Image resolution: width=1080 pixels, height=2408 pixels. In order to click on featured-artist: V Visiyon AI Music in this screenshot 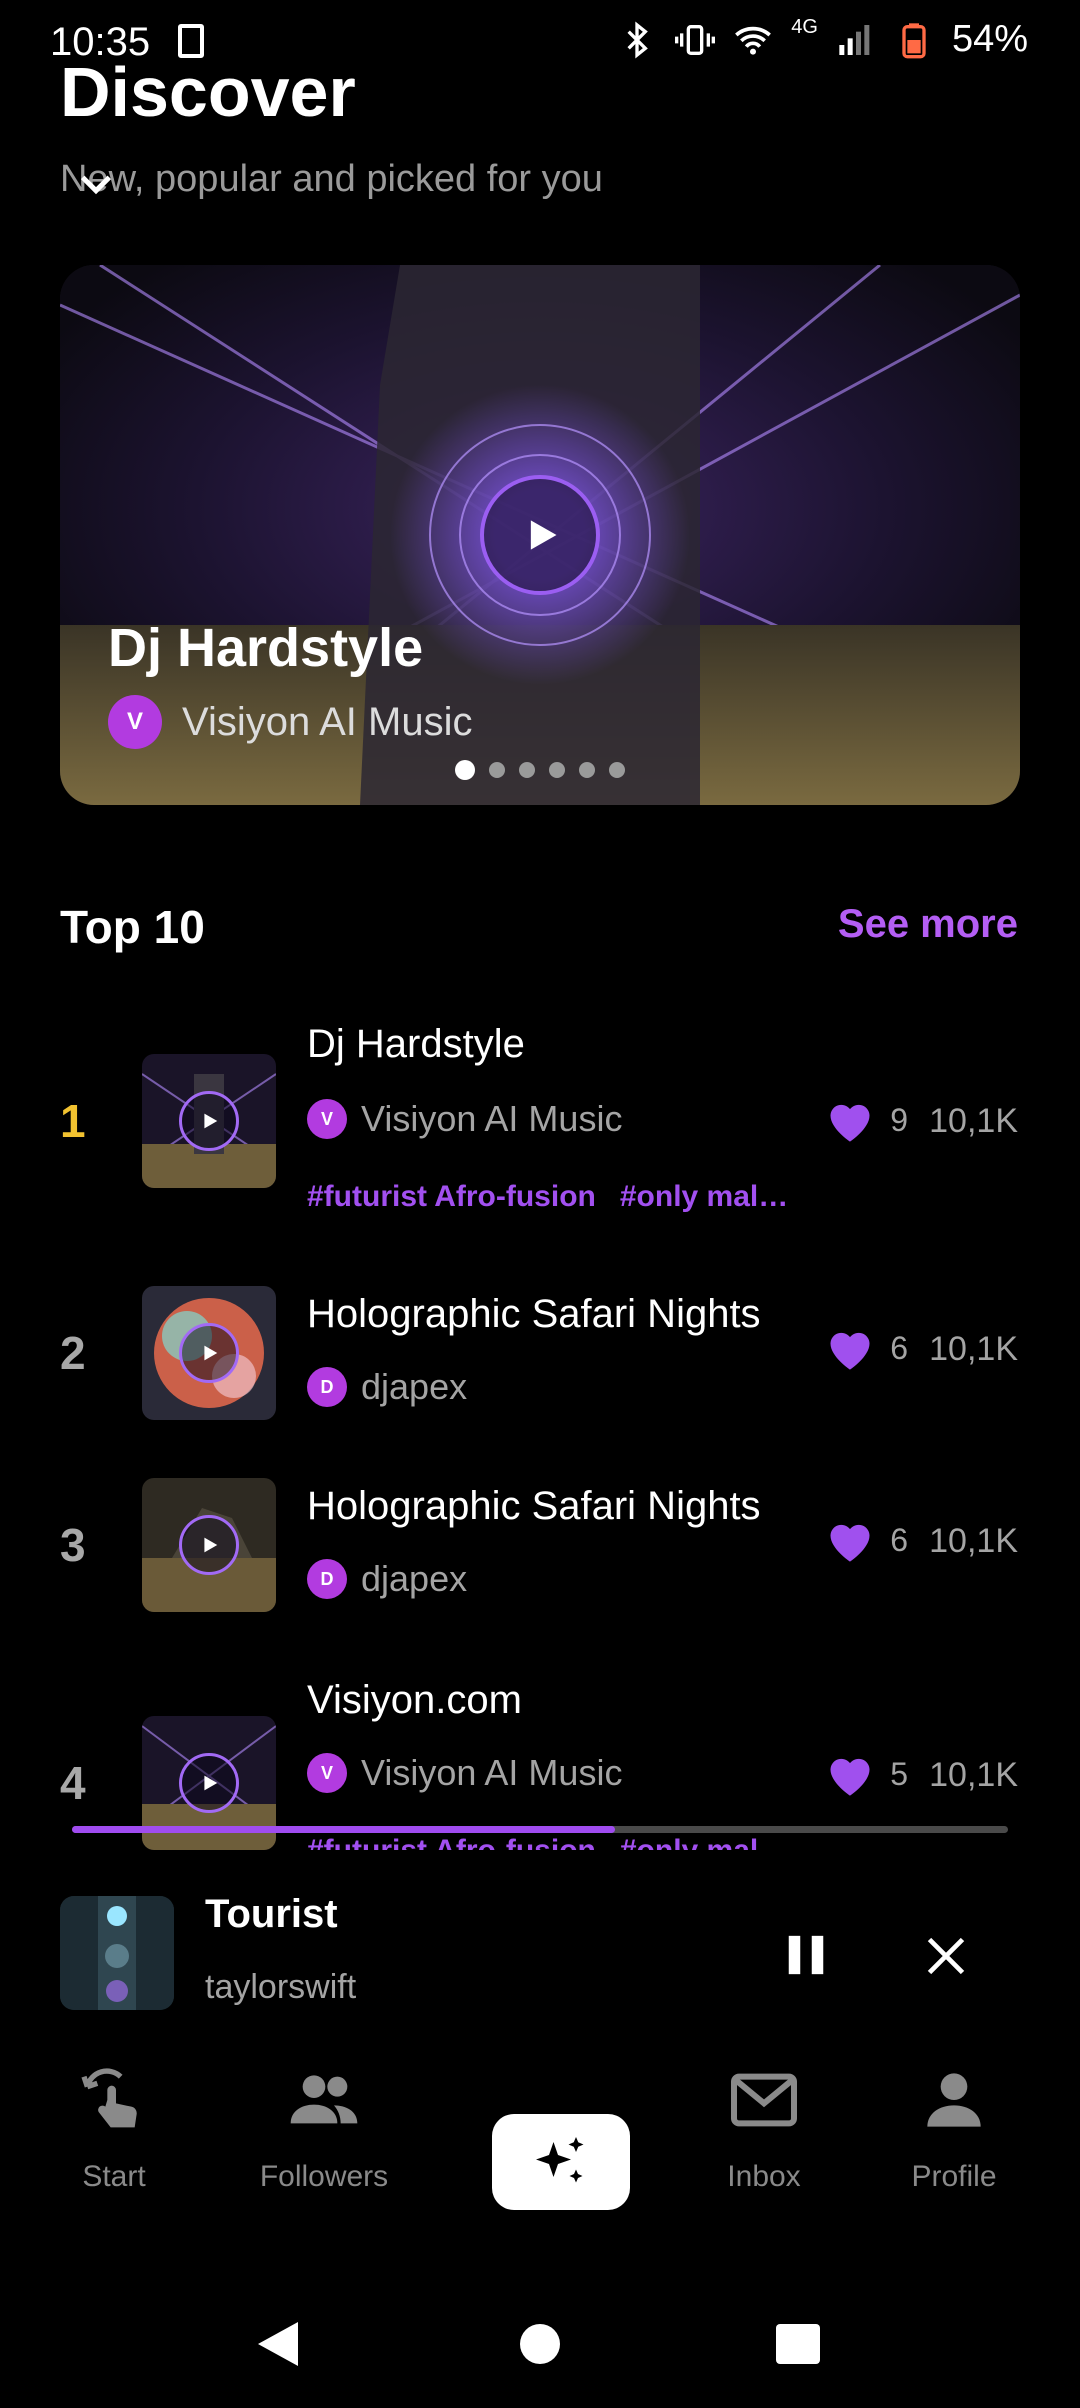, I will do `click(290, 722)`.